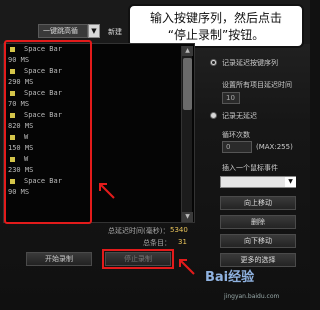 Image resolution: width=320 pixels, height=310 pixels. What do you see at coordinates (250, 63) in the screenshot?
I see `record-delay-label: 记录延迟按键序列` at bounding box center [250, 63].